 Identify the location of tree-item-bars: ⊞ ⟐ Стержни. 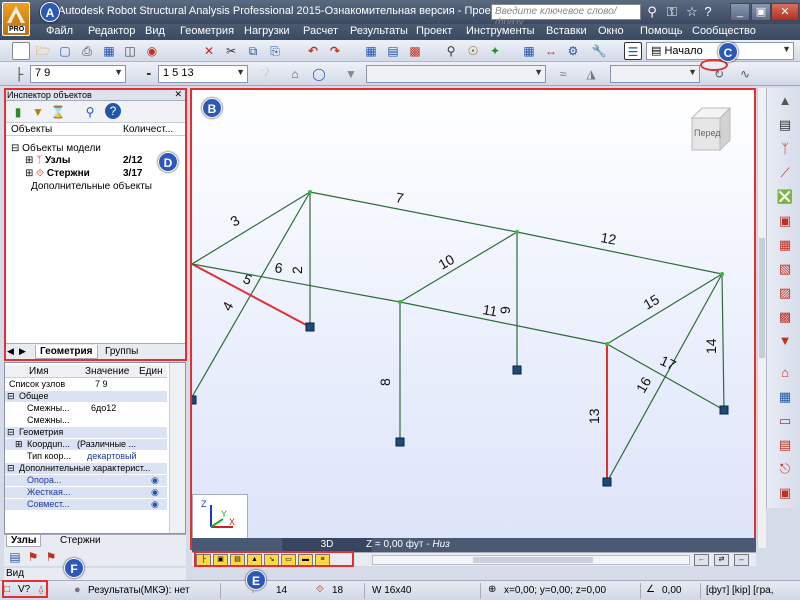
(57, 173).